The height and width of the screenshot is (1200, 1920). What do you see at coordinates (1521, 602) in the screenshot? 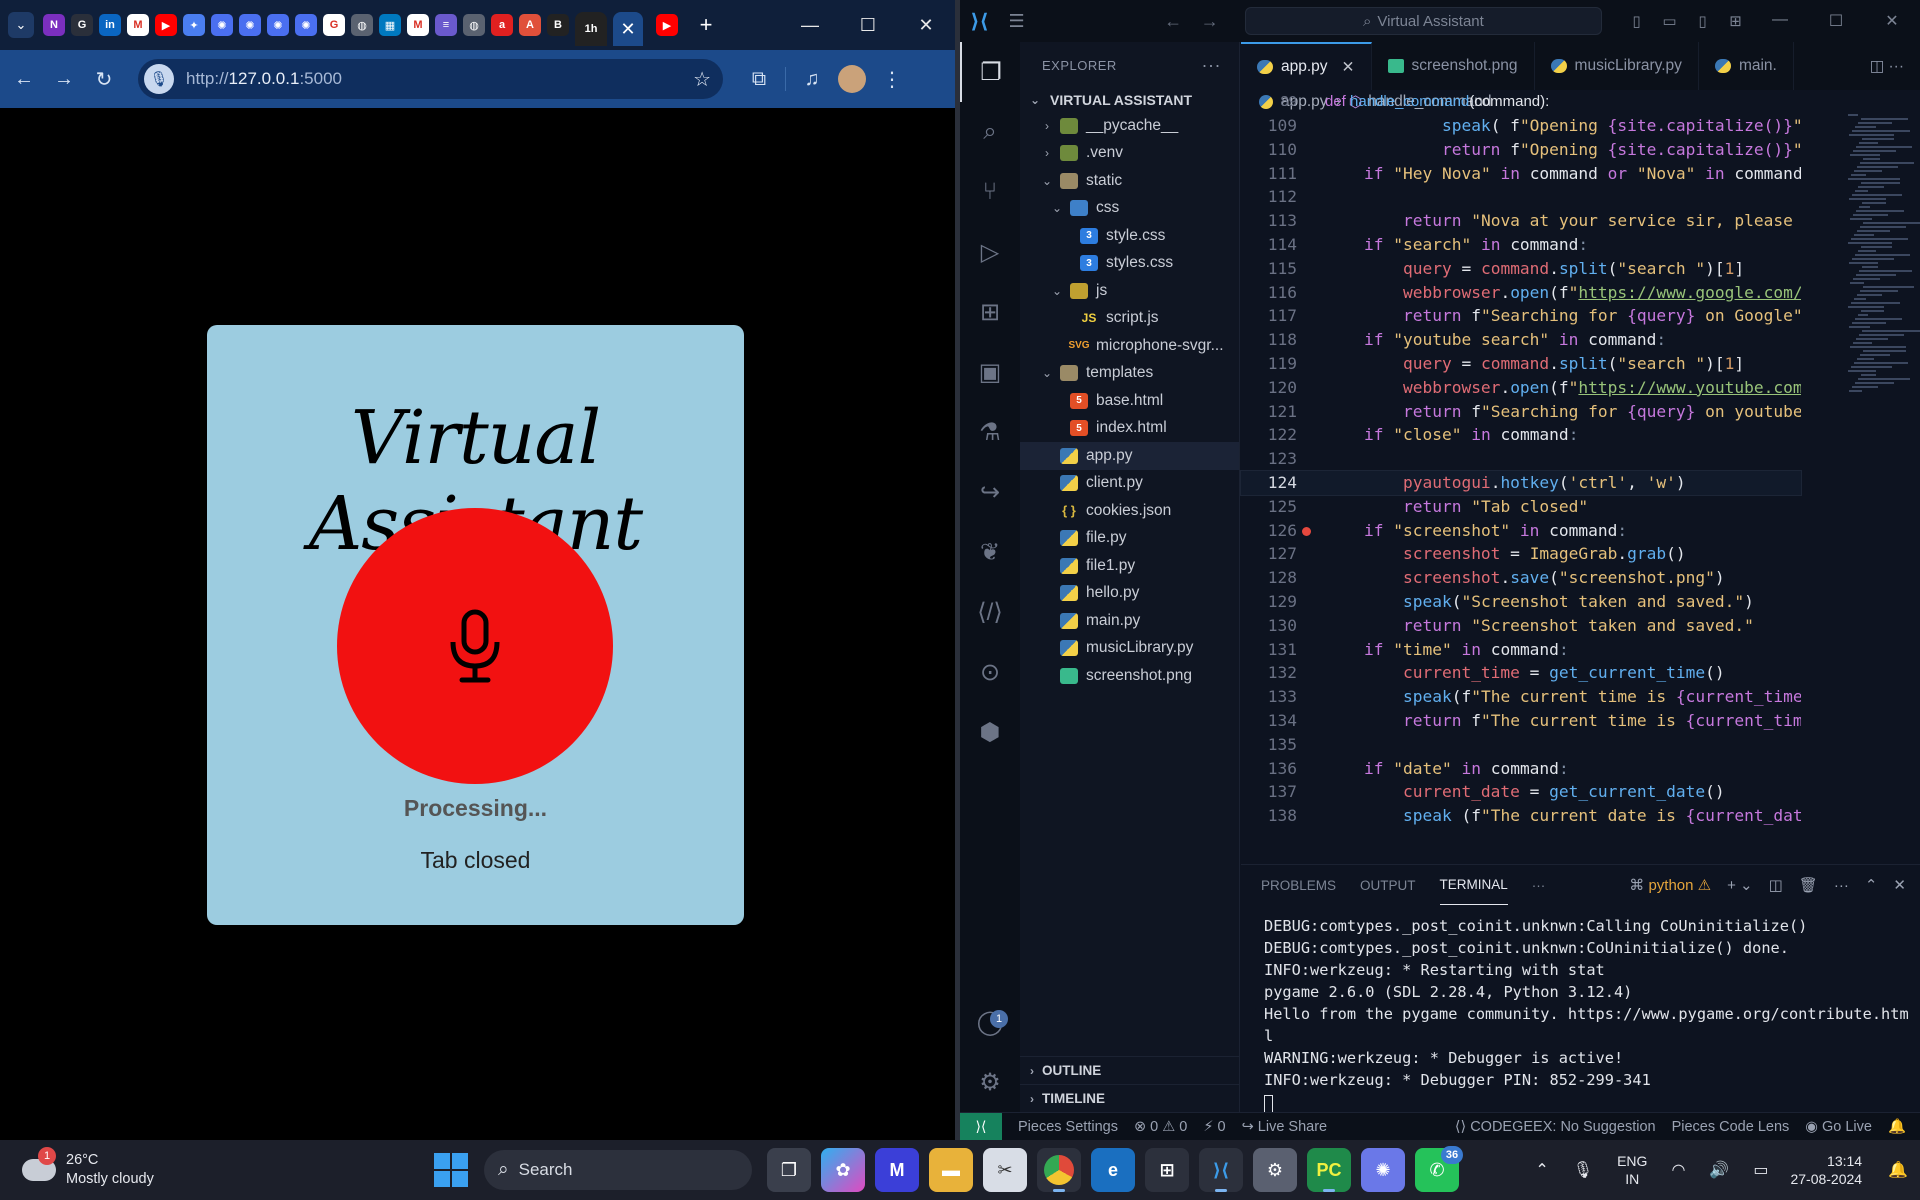
I see `code-line: 129 speak("Screenshot taken and saved.")` at bounding box center [1521, 602].